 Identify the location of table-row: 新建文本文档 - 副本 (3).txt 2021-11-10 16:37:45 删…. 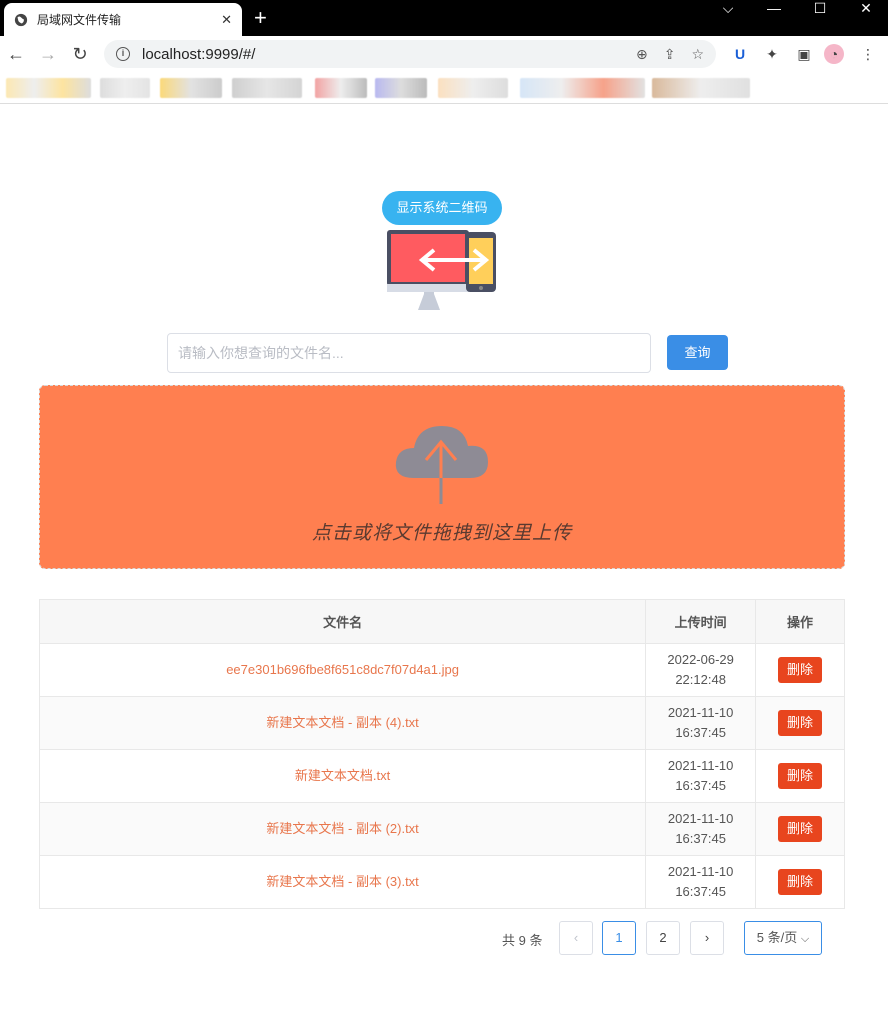
(441, 882).